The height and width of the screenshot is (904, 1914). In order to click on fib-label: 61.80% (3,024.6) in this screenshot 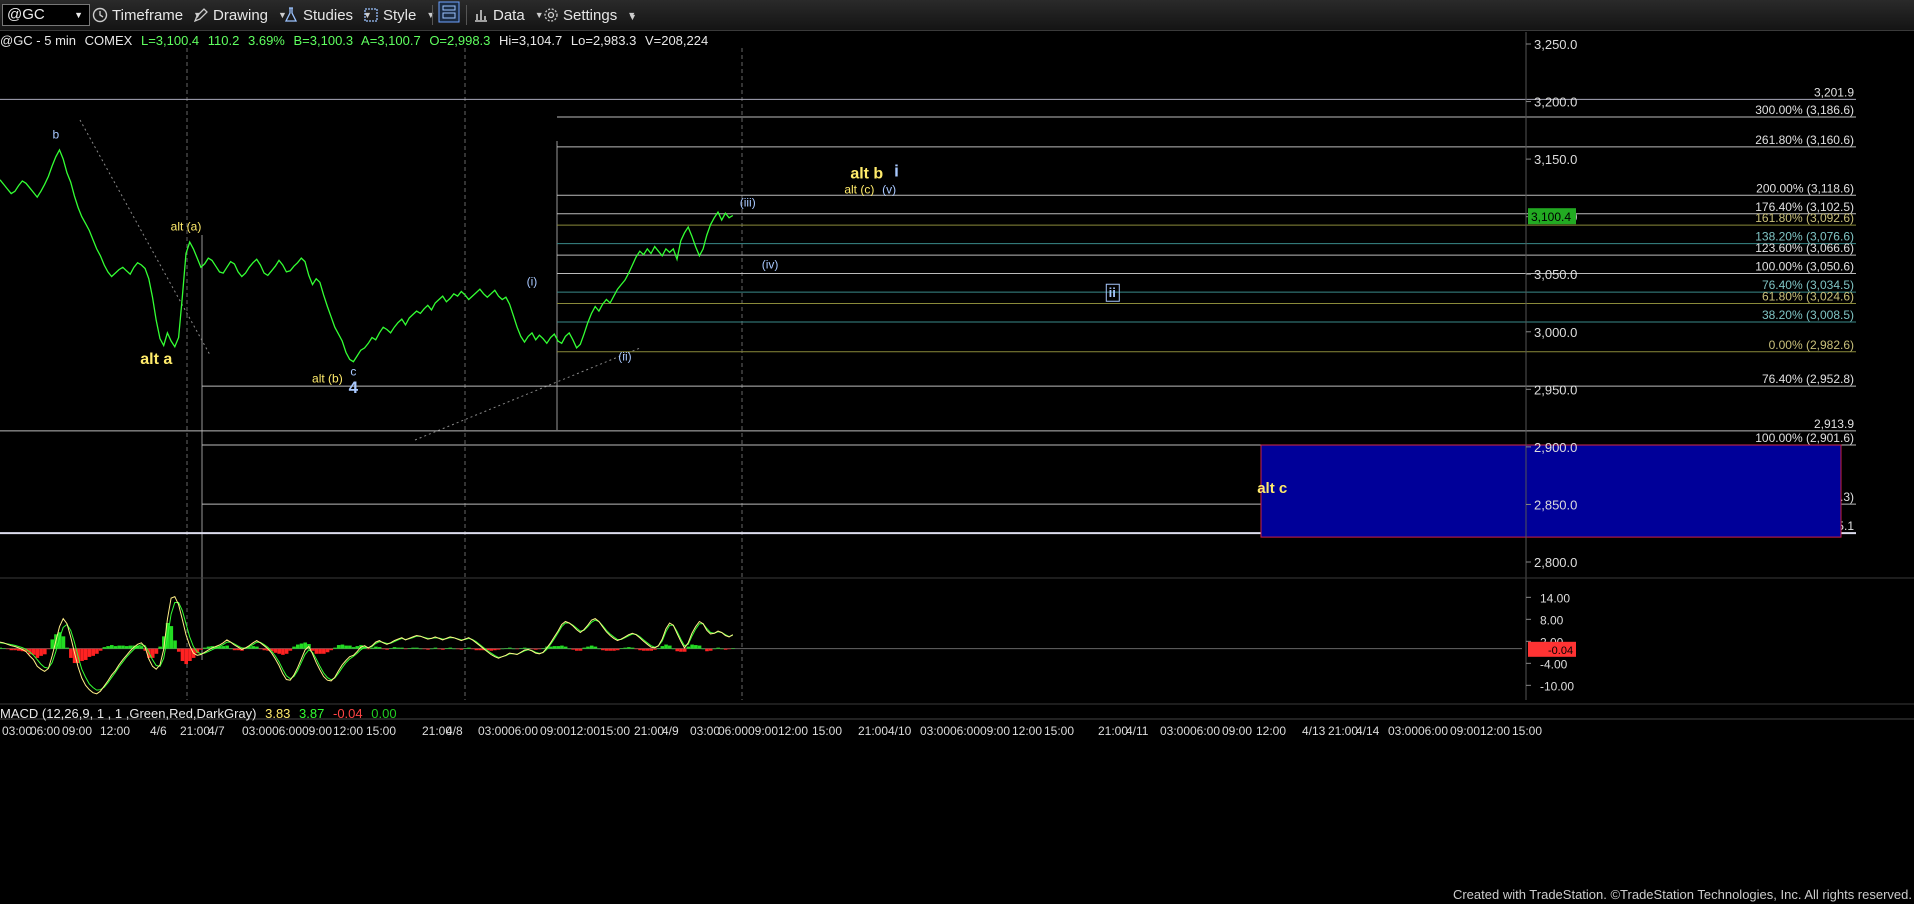, I will do `click(1808, 296)`.